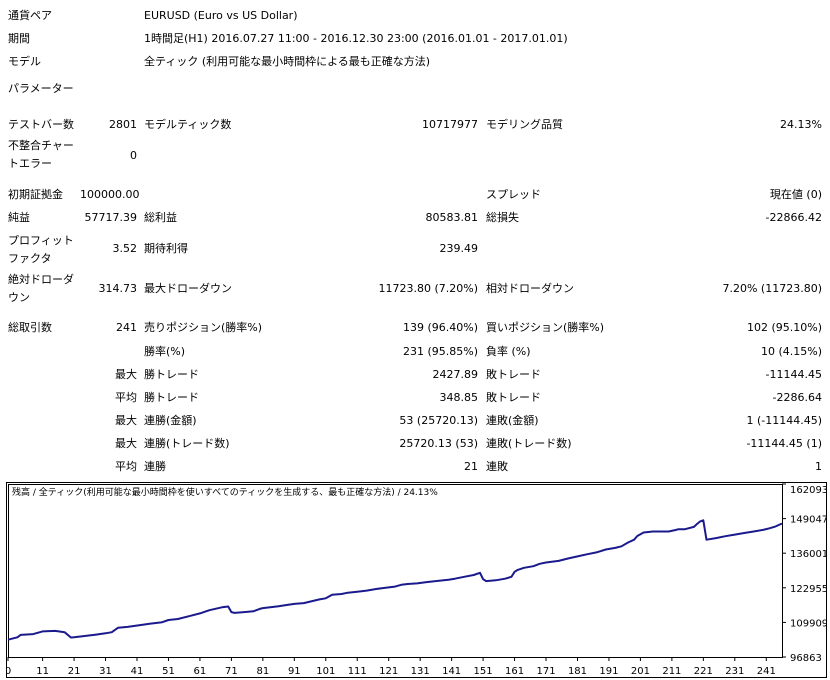 The image size is (830, 680). Describe the element at coordinates (508, 351) in the screenshot. I see `loss-rate-label: 負率 (%)` at that location.